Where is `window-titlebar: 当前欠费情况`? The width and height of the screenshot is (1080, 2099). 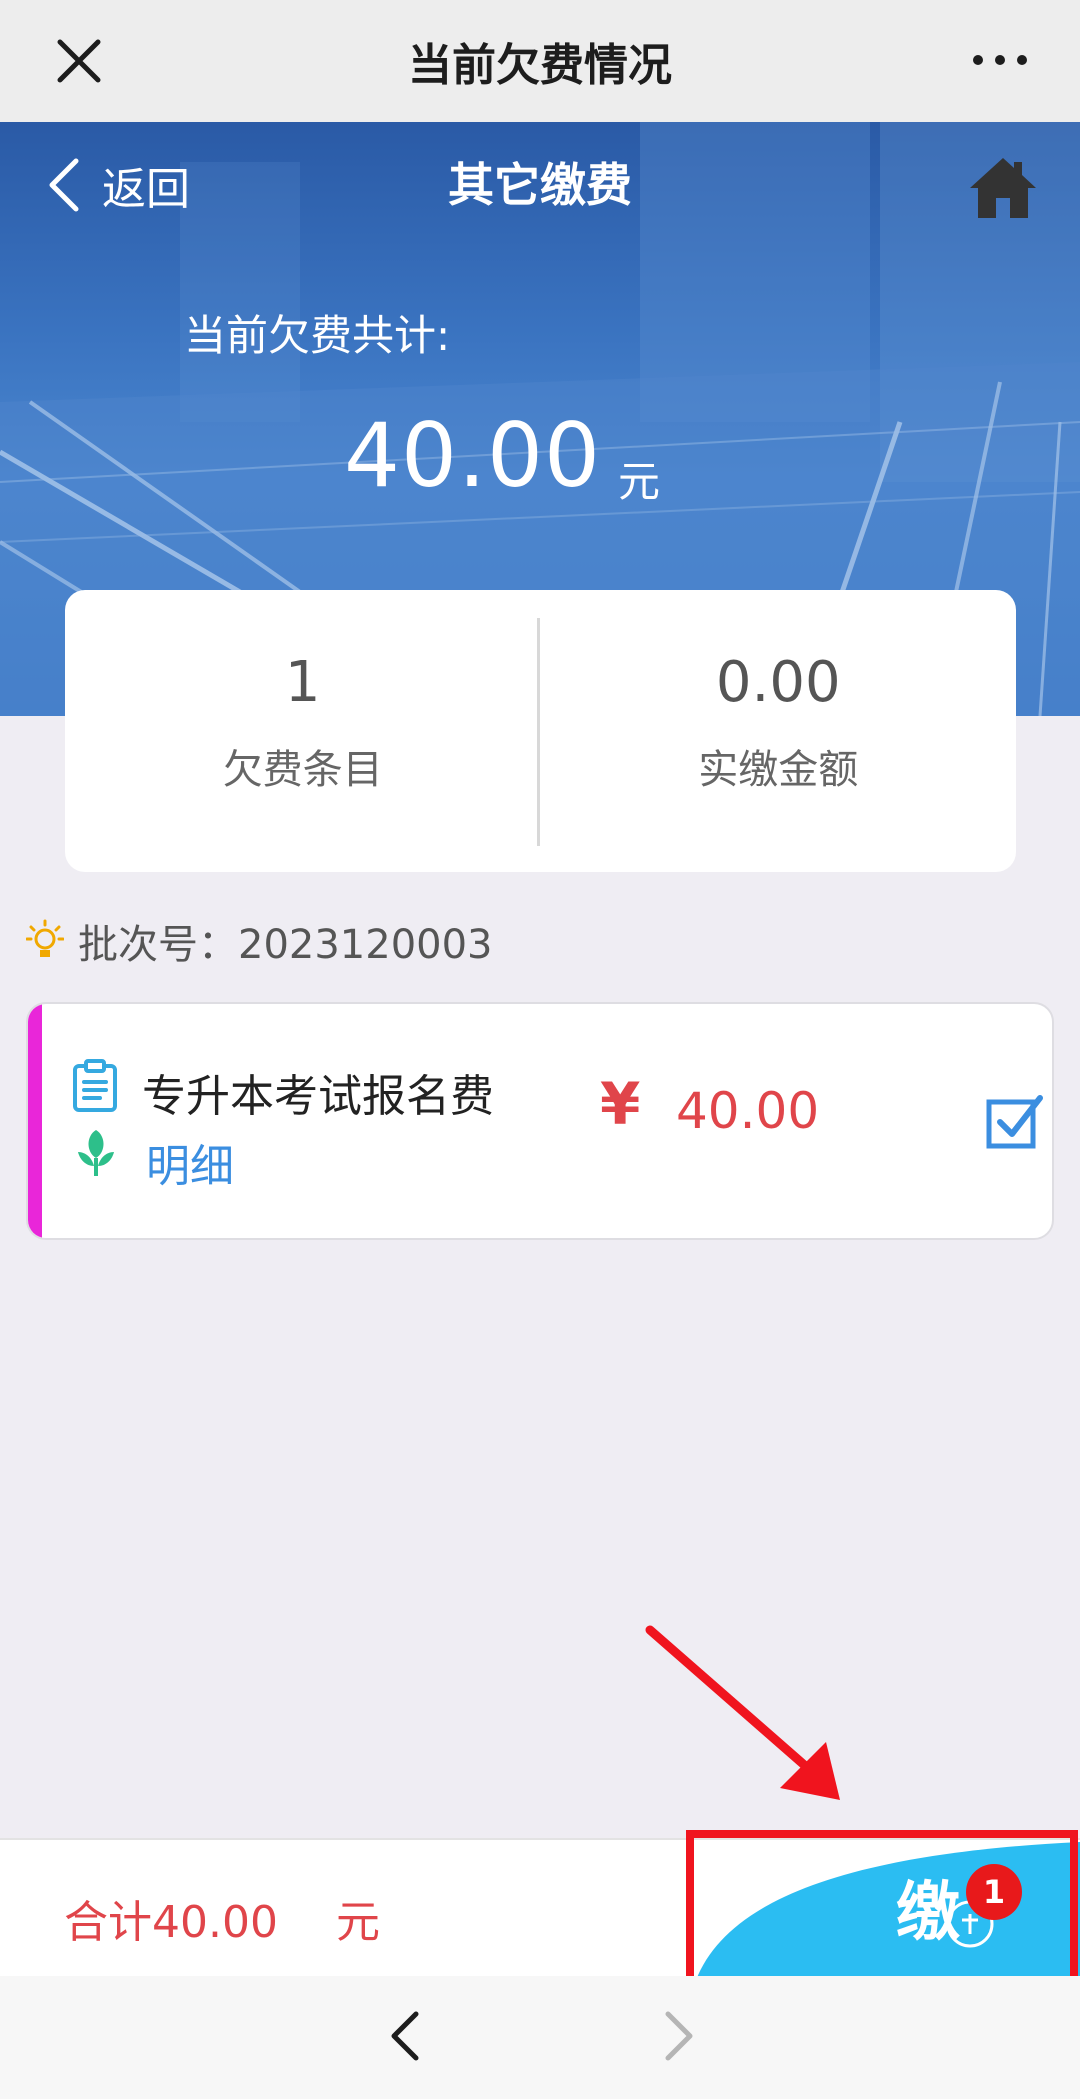 window-titlebar: 当前欠费情况 is located at coordinates (540, 61).